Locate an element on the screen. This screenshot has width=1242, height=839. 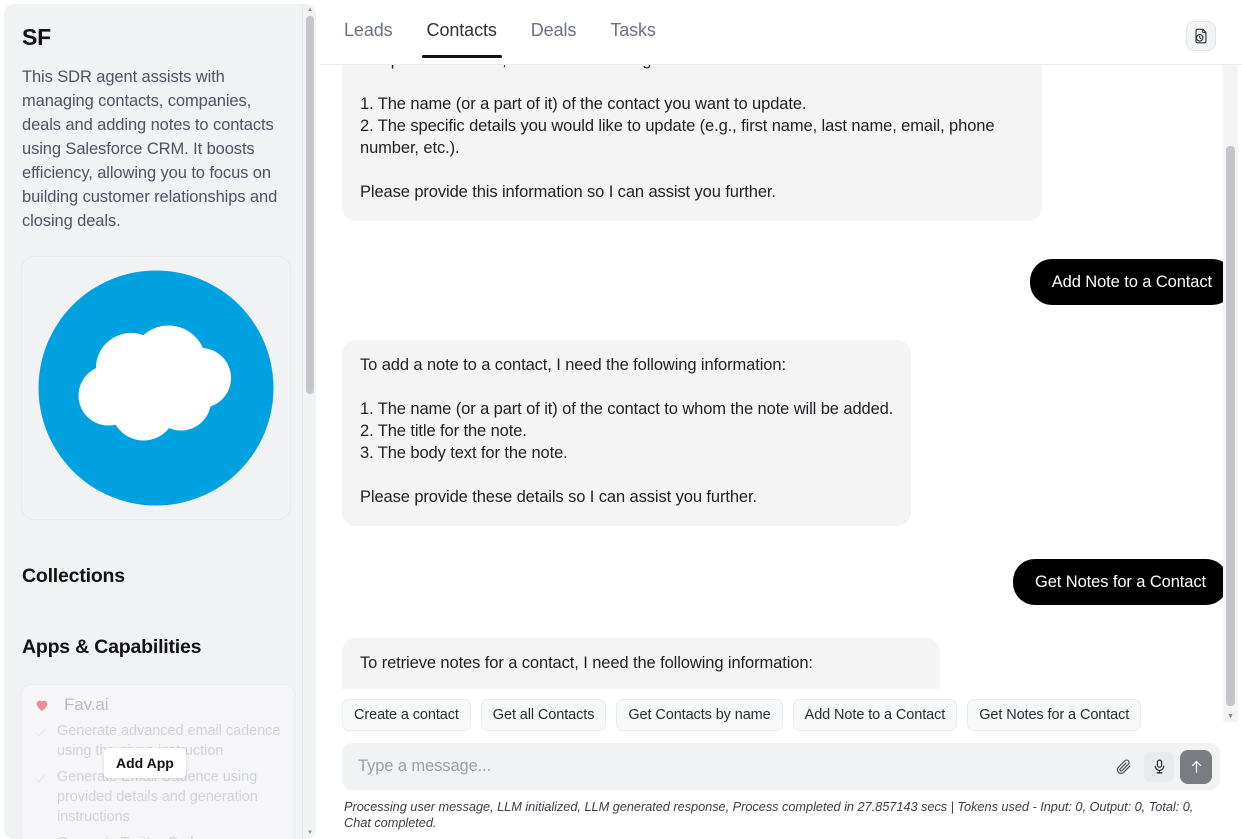
attach-file-button is located at coordinates (1123, 767).